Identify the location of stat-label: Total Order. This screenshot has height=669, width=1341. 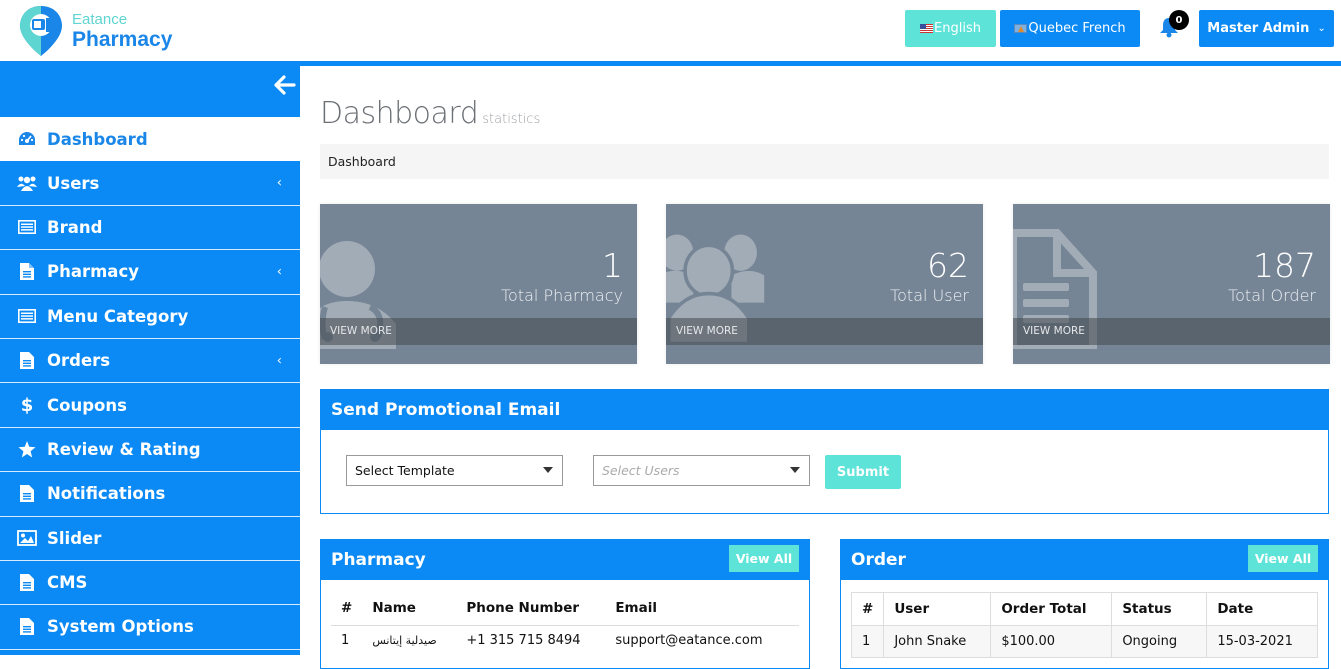
(1272, 295).